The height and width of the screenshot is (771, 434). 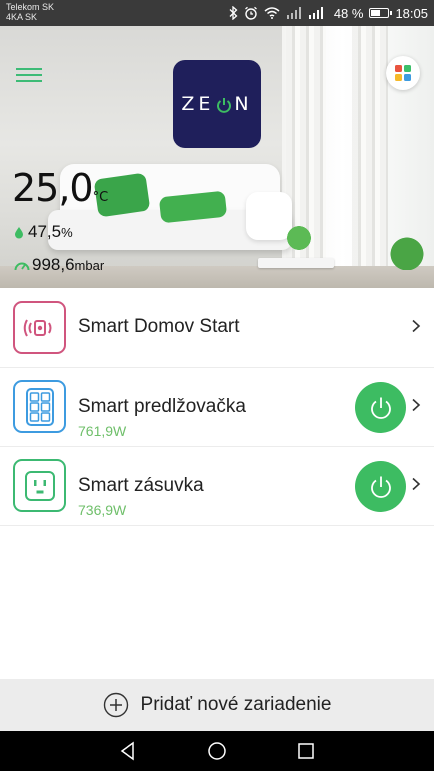 What do you see at coordinates (162, 406) in the screenshot?
I see `device-name: Smart predlžovačka` at bounding box center [162, 406].